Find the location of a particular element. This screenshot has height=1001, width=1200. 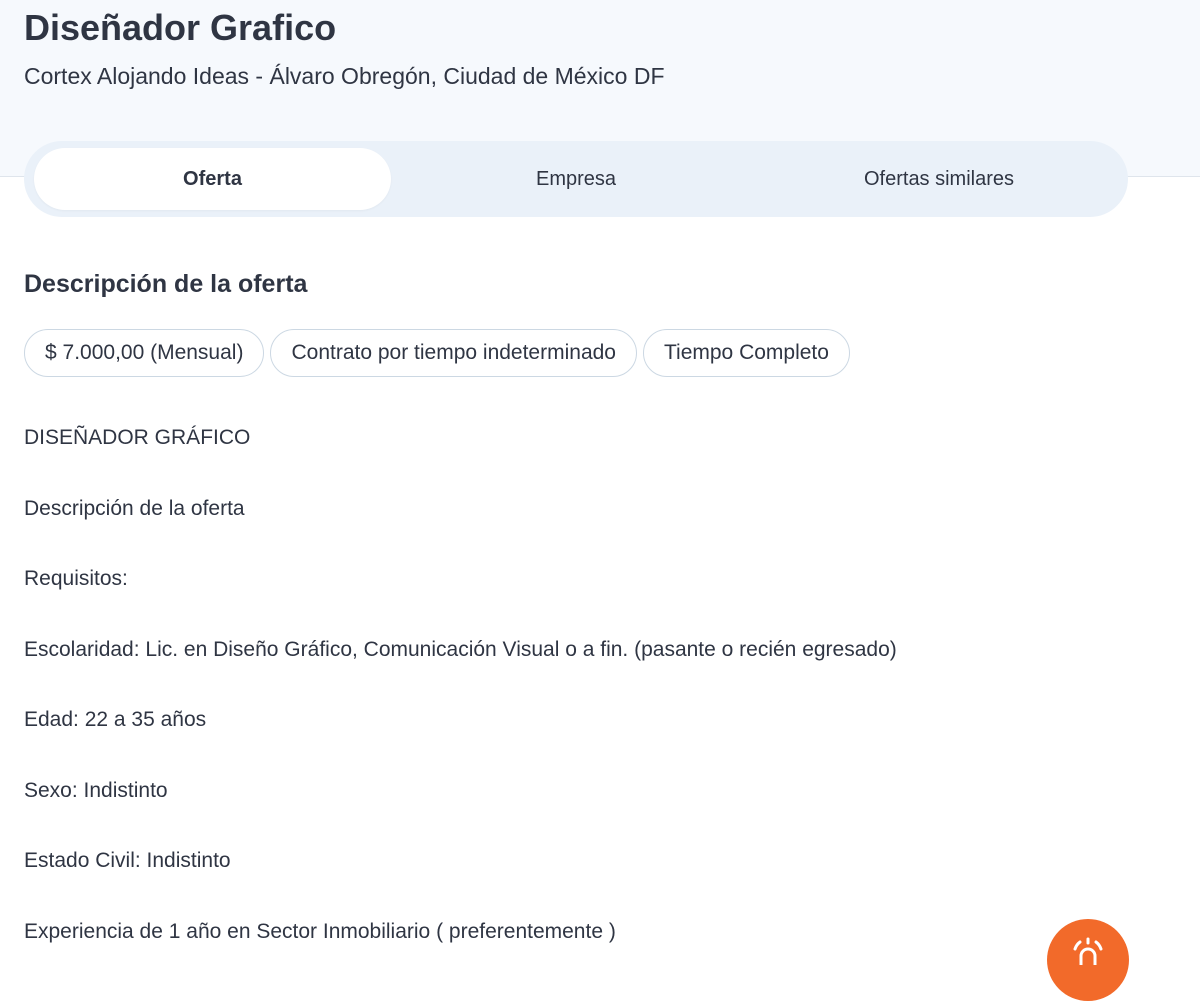

schedule-tag: Tiempo Completo is located at coordinates (746, 353).